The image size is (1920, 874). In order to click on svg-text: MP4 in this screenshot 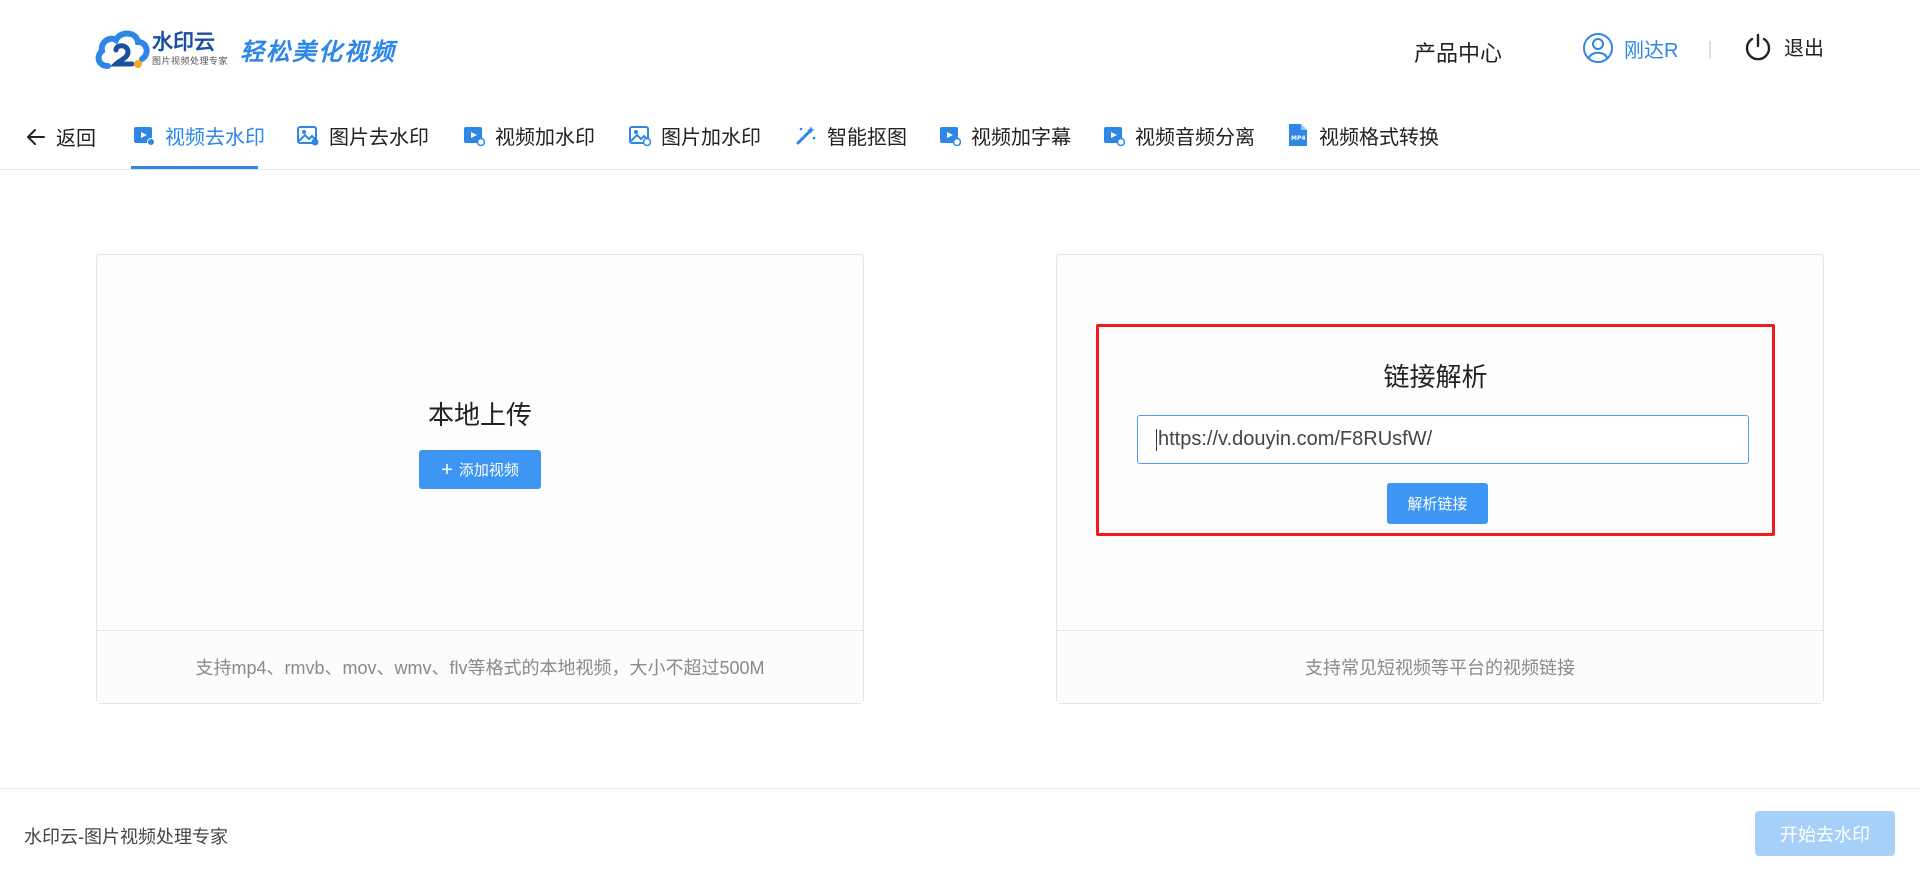, I will do `click(1298, 138)`.